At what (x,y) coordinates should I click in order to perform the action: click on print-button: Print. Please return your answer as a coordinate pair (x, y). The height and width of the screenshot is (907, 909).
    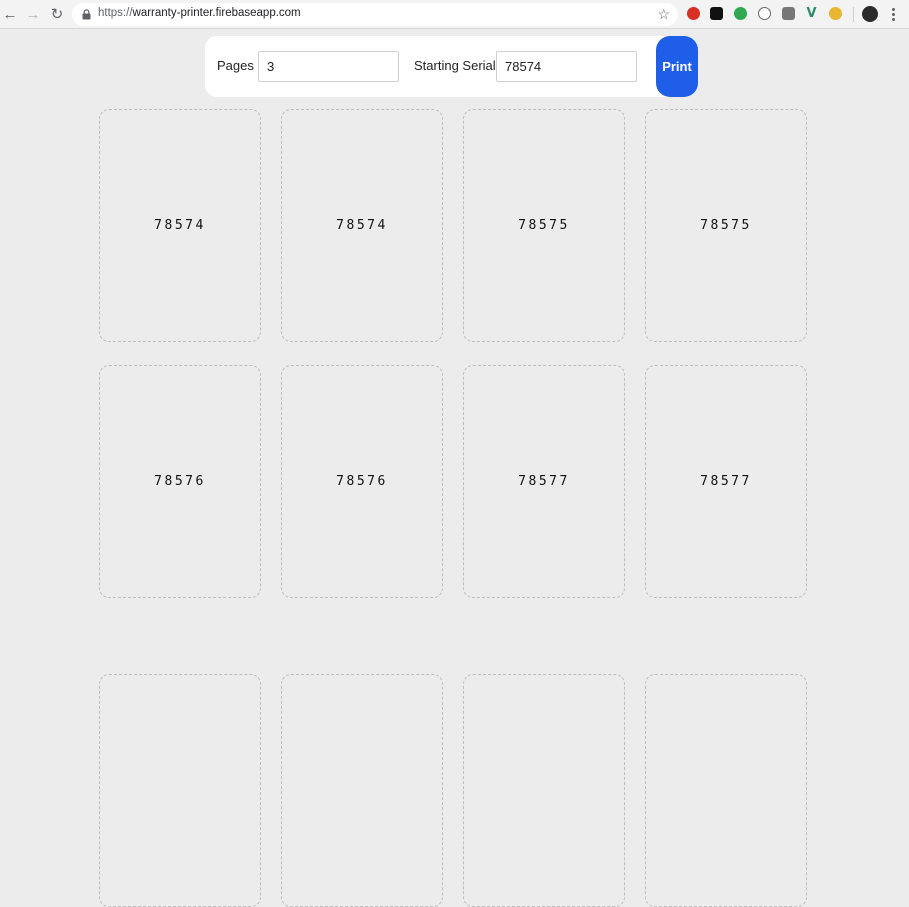
    Looking at the image, I should click on (677, 66).